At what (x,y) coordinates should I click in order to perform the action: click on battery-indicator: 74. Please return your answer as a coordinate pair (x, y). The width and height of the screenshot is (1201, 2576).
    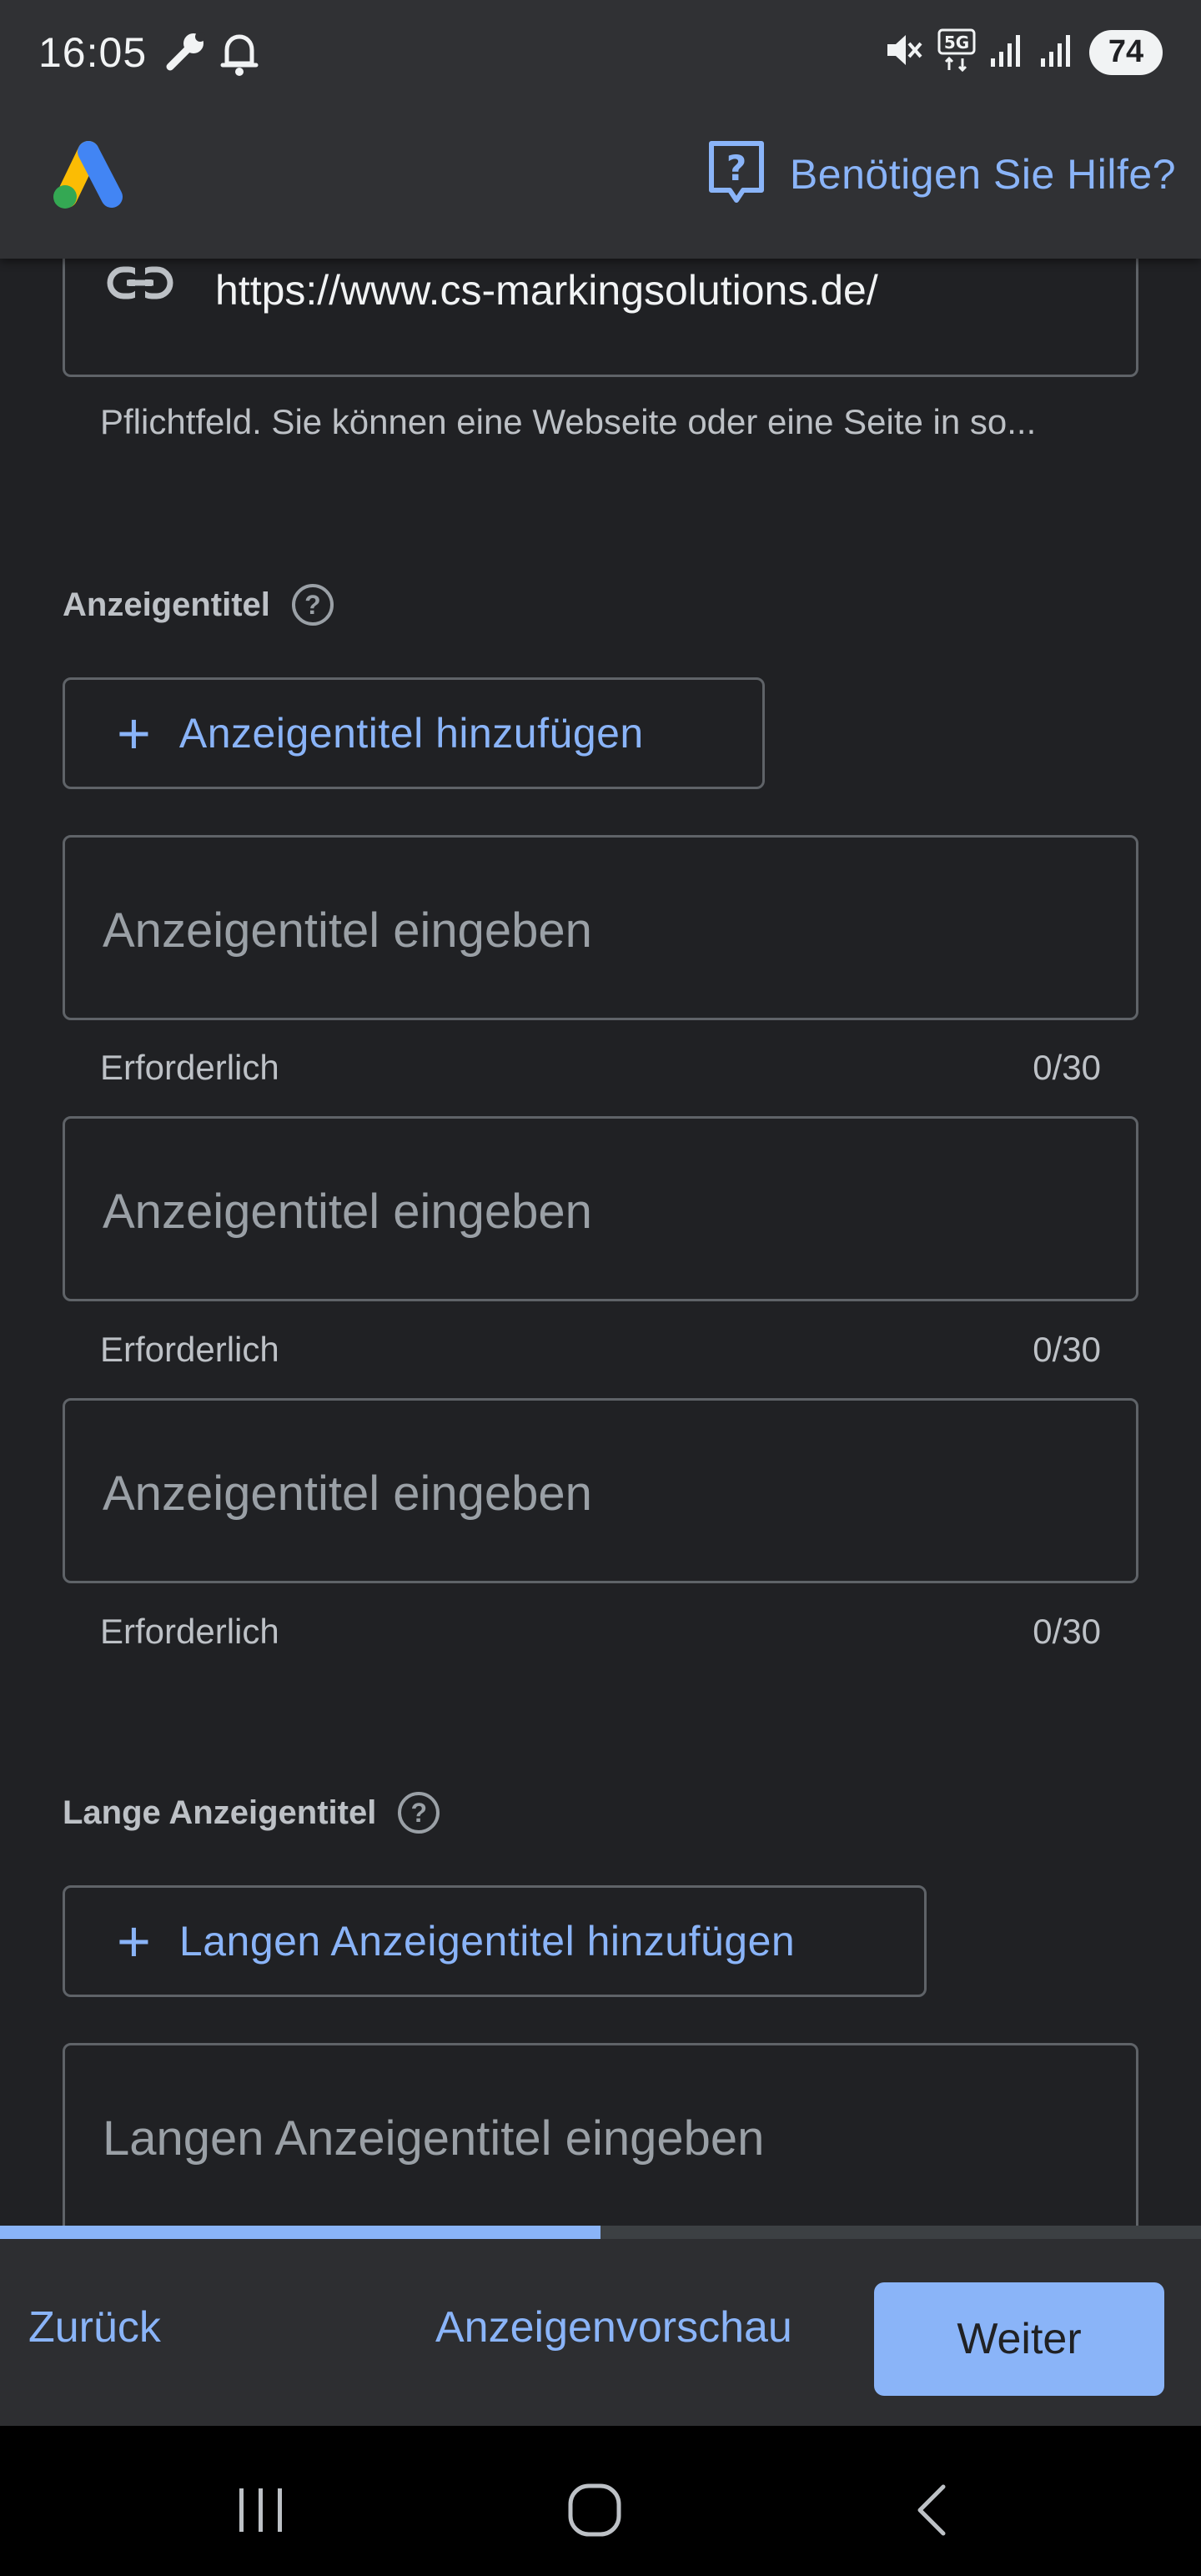
    Looking at the image, I should click on (1126, 52).